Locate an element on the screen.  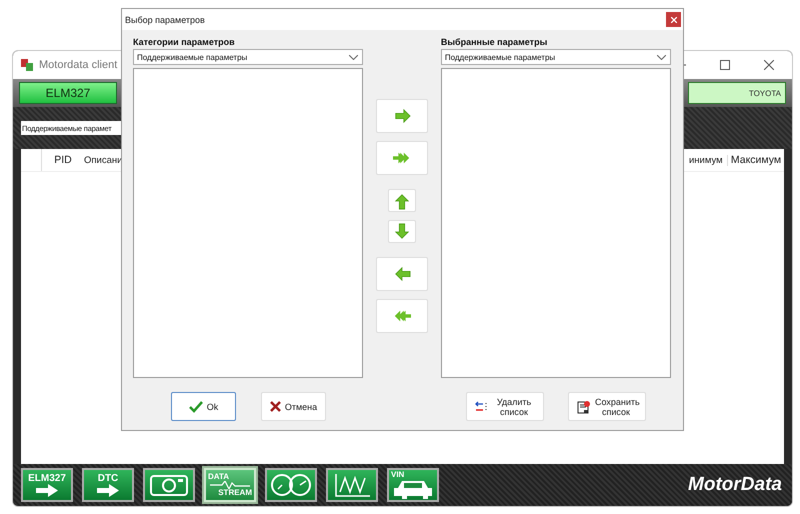
right-transfer-button is located at coordinates (402, 116).